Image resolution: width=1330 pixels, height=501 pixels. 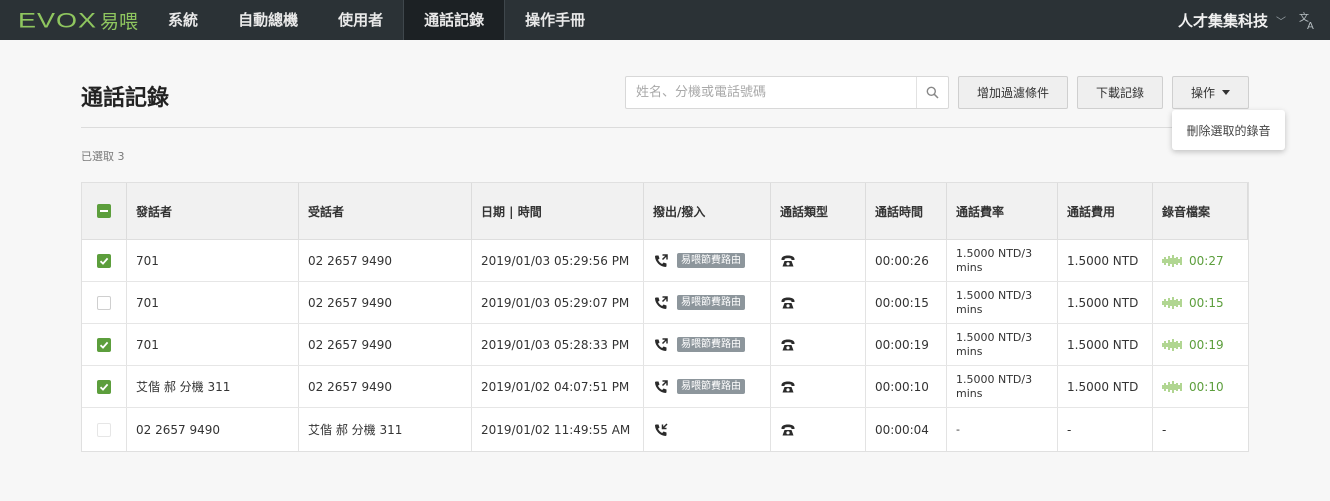 I want to click on nav-call-records: 通話記錄, so click(x=454, y=20).